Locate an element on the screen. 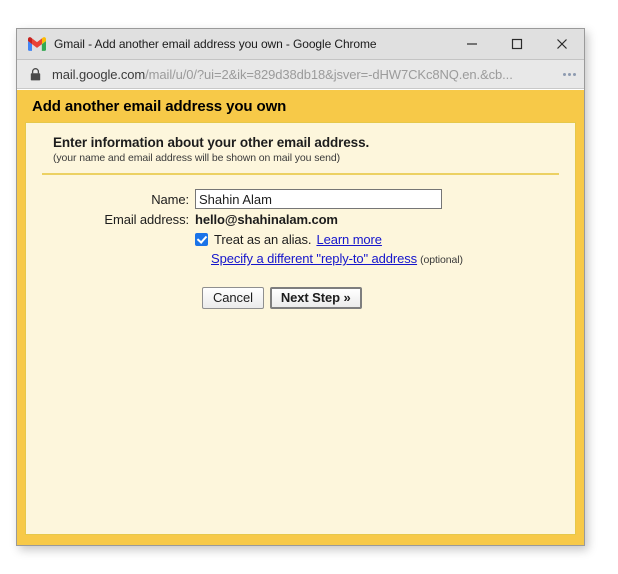 This screenshot has width=618, height=574. maximize-icon is located at coordinates (516, 44).